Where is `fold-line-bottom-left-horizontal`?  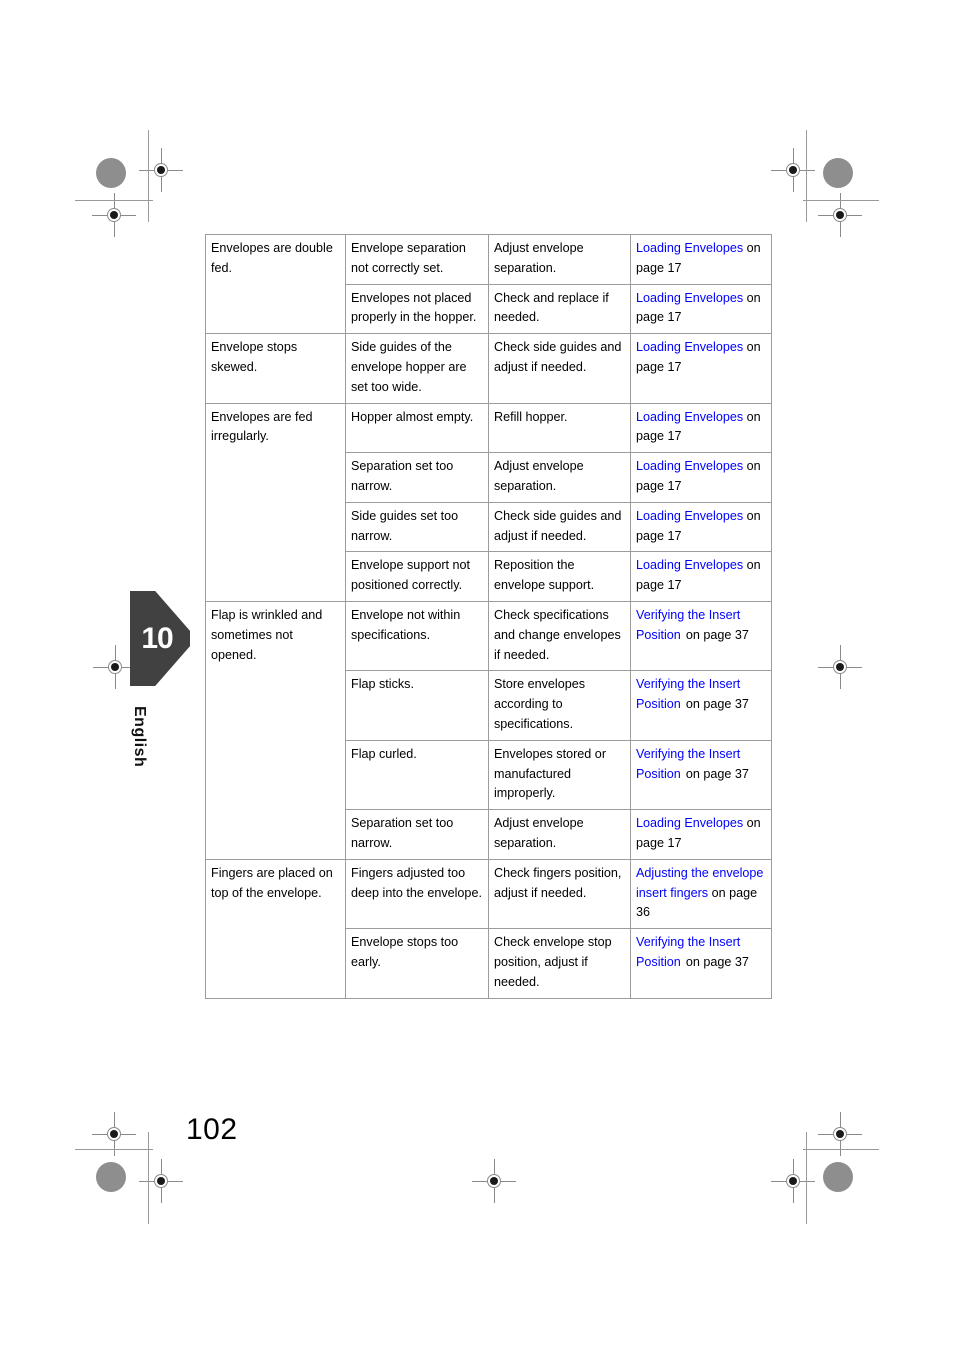
fold-line-bottom-left-horizontal is located at coordinates (114, 1149).